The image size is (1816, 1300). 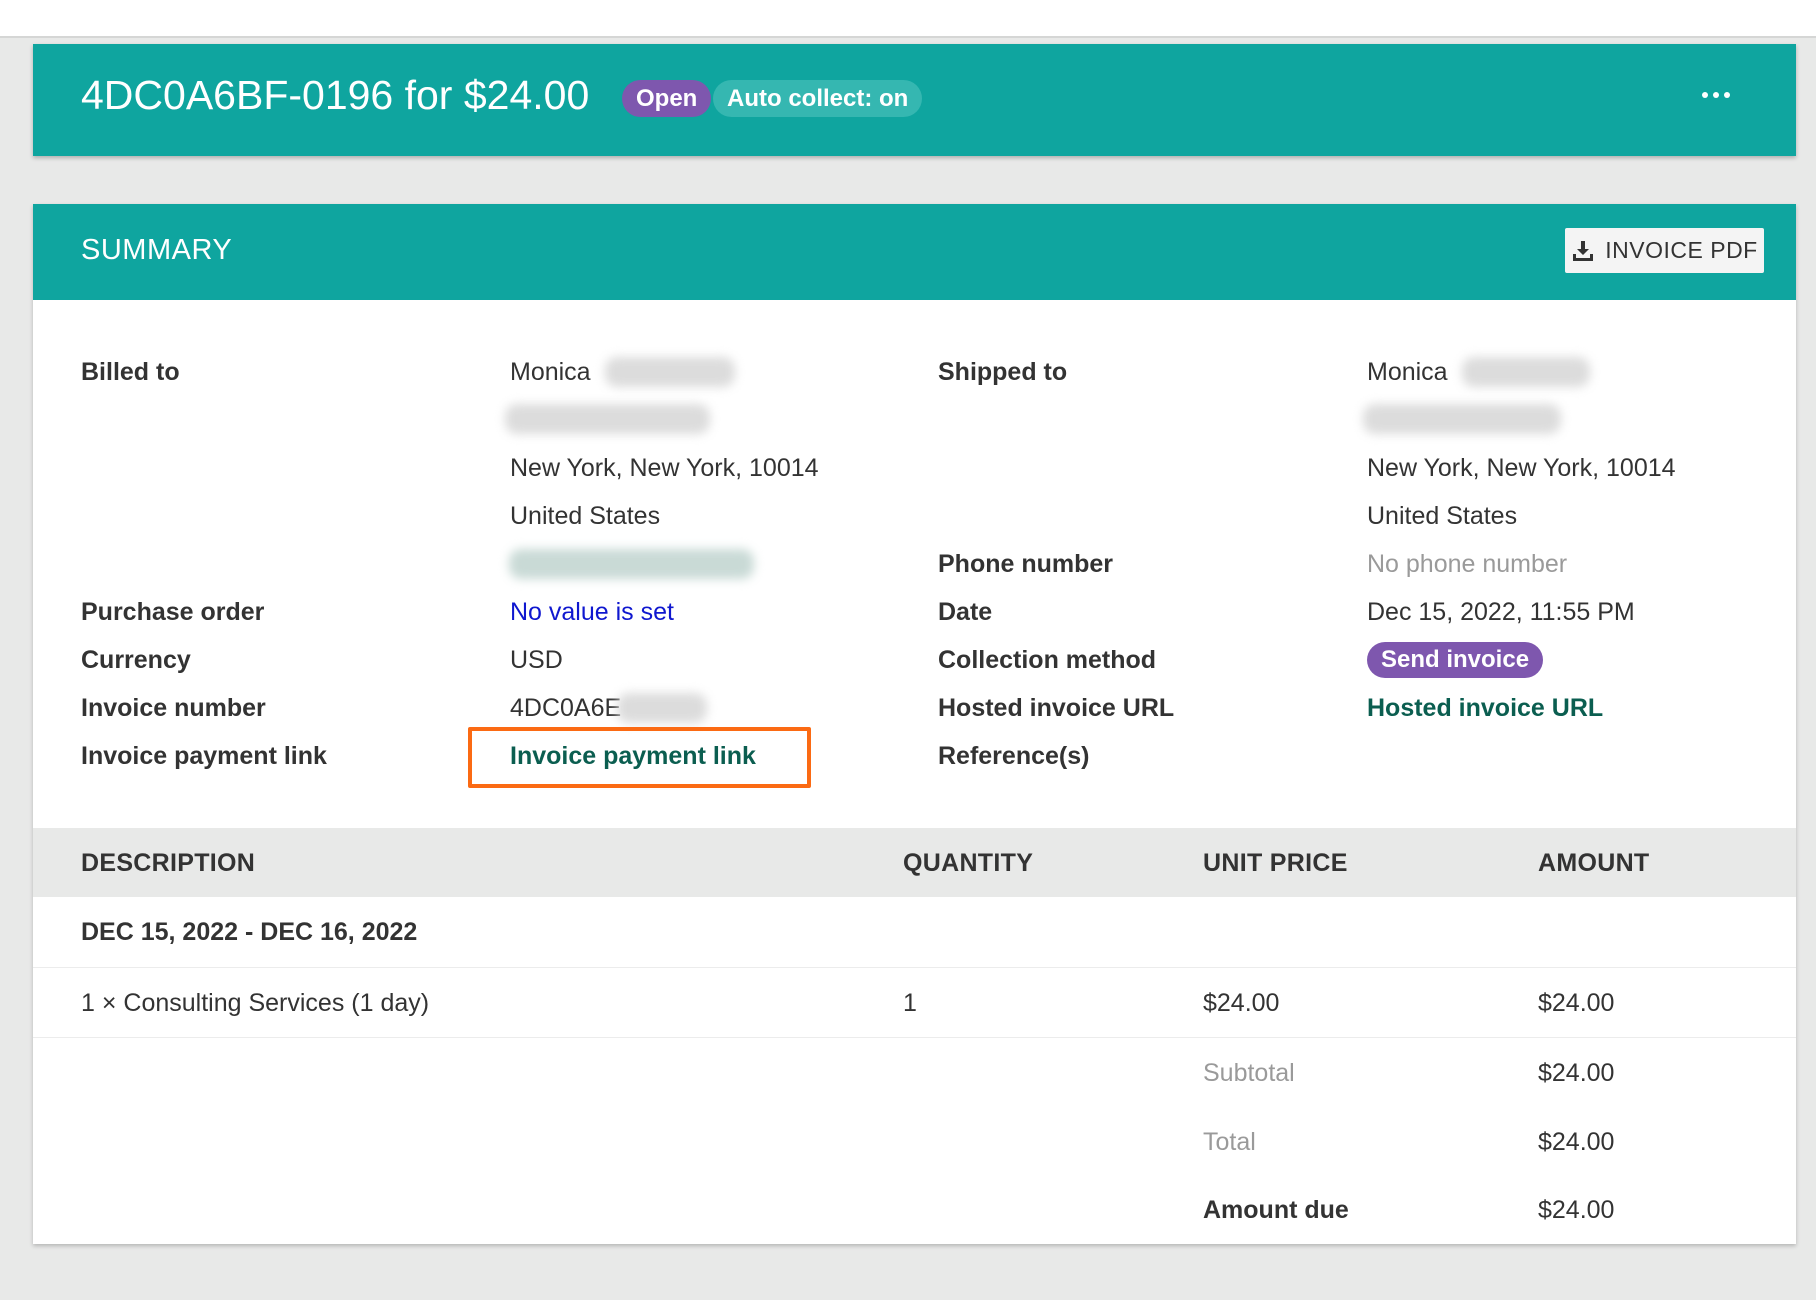 What do you see at coordinates (173, 708) in the screenshot?
I see `invoice-number-label: Invoice number` at bounding box center [173, 708].